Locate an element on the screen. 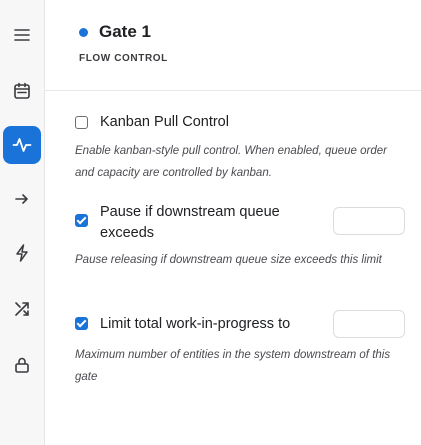  trigger-button is located at coordinates (22, 253).